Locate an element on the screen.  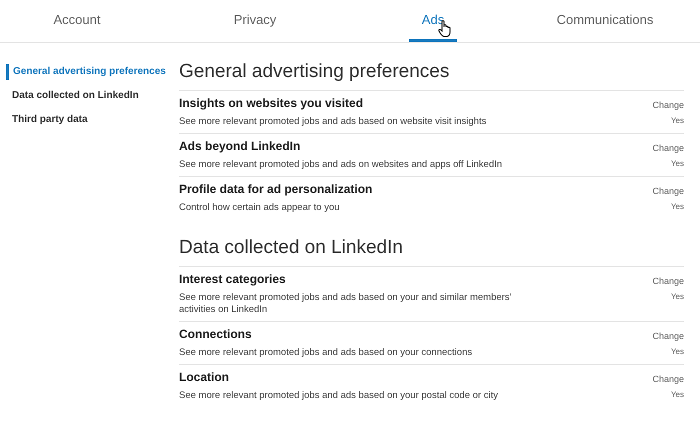
setting-title: Location is located at coordinates (204, 377).